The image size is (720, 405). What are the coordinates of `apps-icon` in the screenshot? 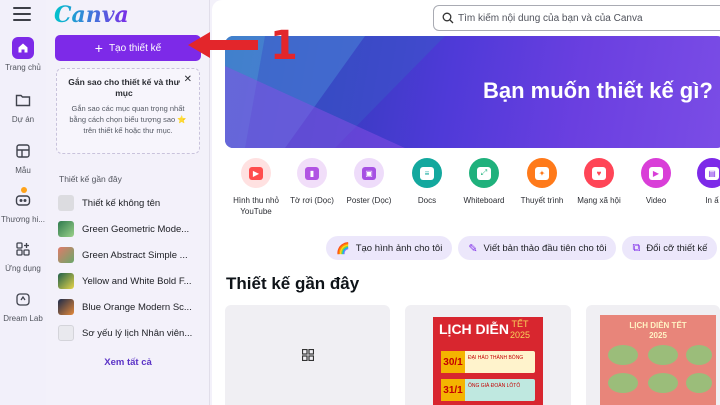 It's located at (23, 249).